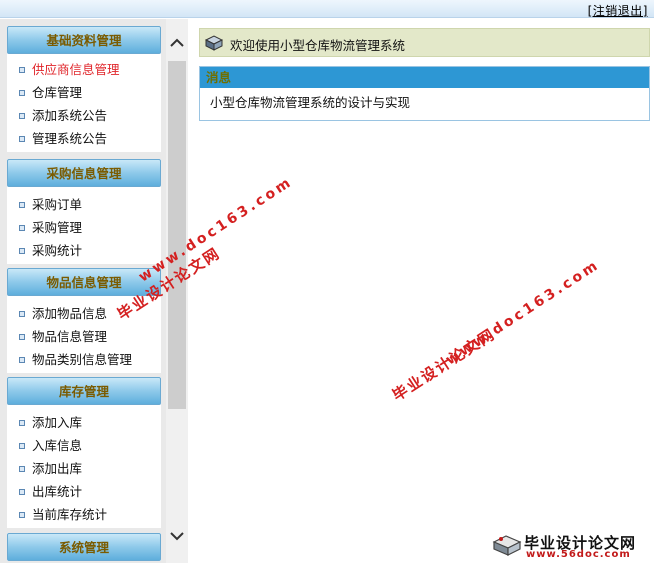 The height and width of the screenshot is (563, 654). I want to click on menu-item-current-stock: 当前库存统计, so click(84, 514).